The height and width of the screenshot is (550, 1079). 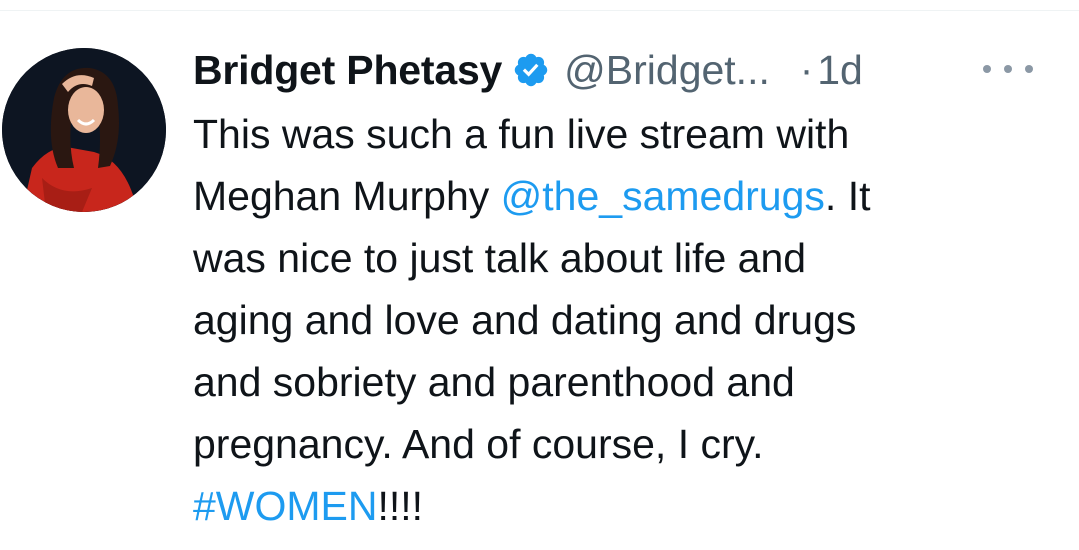 I want to click on mention-link: @the_samedrugs, so click(x=663, y=196).